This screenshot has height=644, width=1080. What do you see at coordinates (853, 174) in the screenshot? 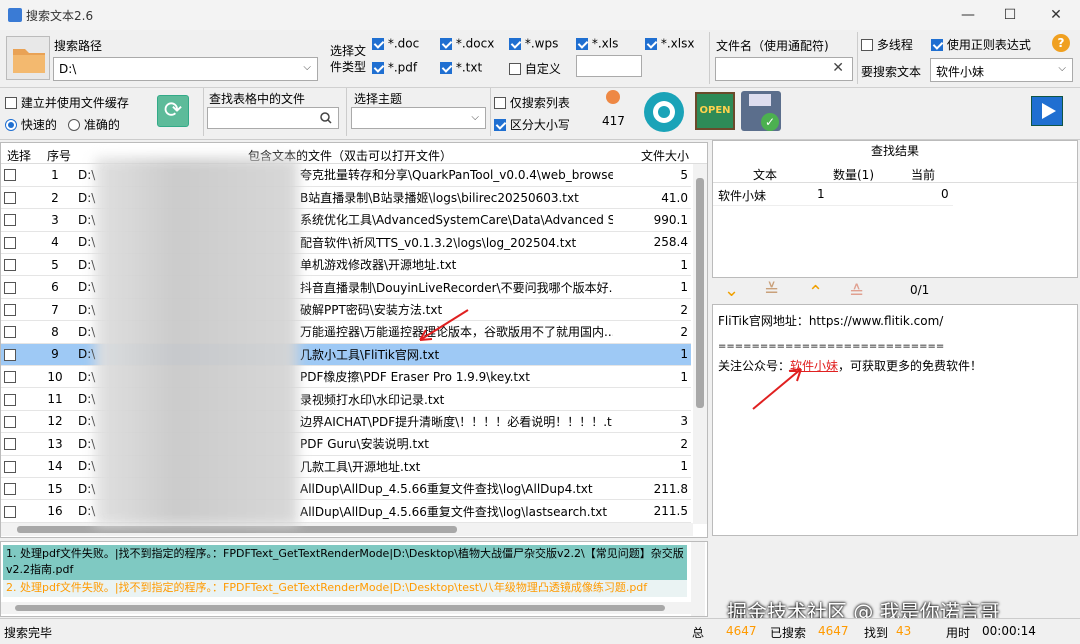
I see `results-col-count: 数量(1)` at bounding box center [853, 174].